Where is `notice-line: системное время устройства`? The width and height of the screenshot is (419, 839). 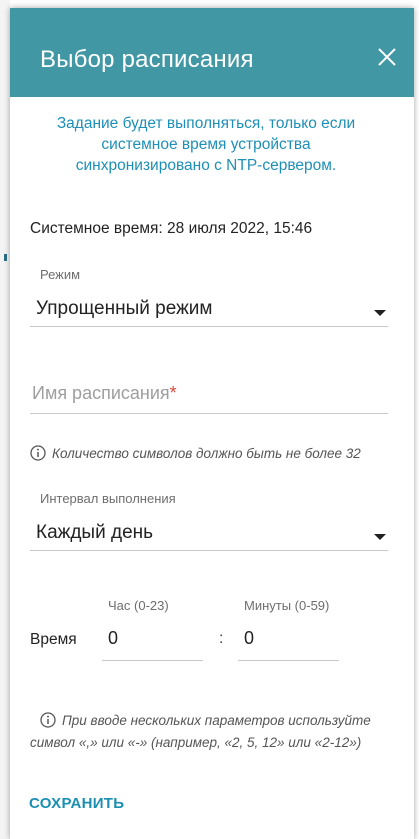
notice-line: системное время устройства is located at coordinates (206, 144).